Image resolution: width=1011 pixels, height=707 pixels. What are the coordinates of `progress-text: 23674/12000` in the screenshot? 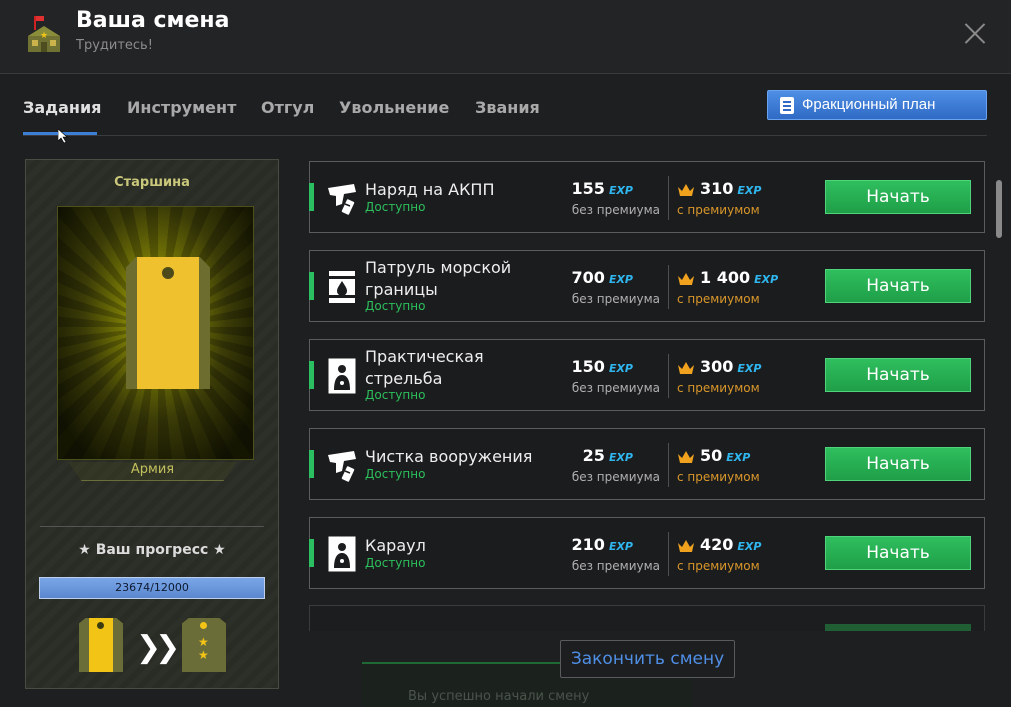 It's located at (152, 587).